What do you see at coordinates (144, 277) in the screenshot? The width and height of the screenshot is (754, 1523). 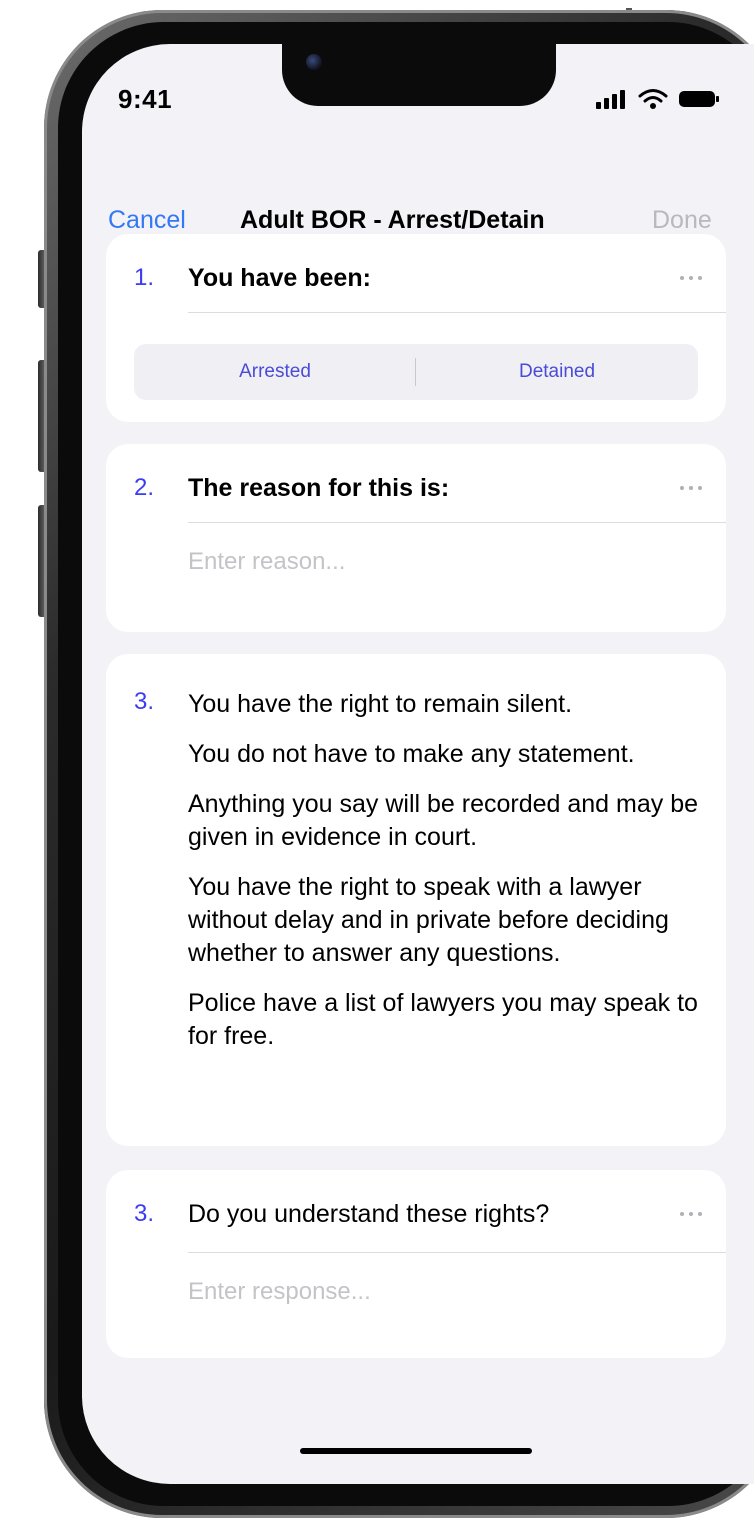 I see `question-number: 1.` at bounding box center [144, 277].